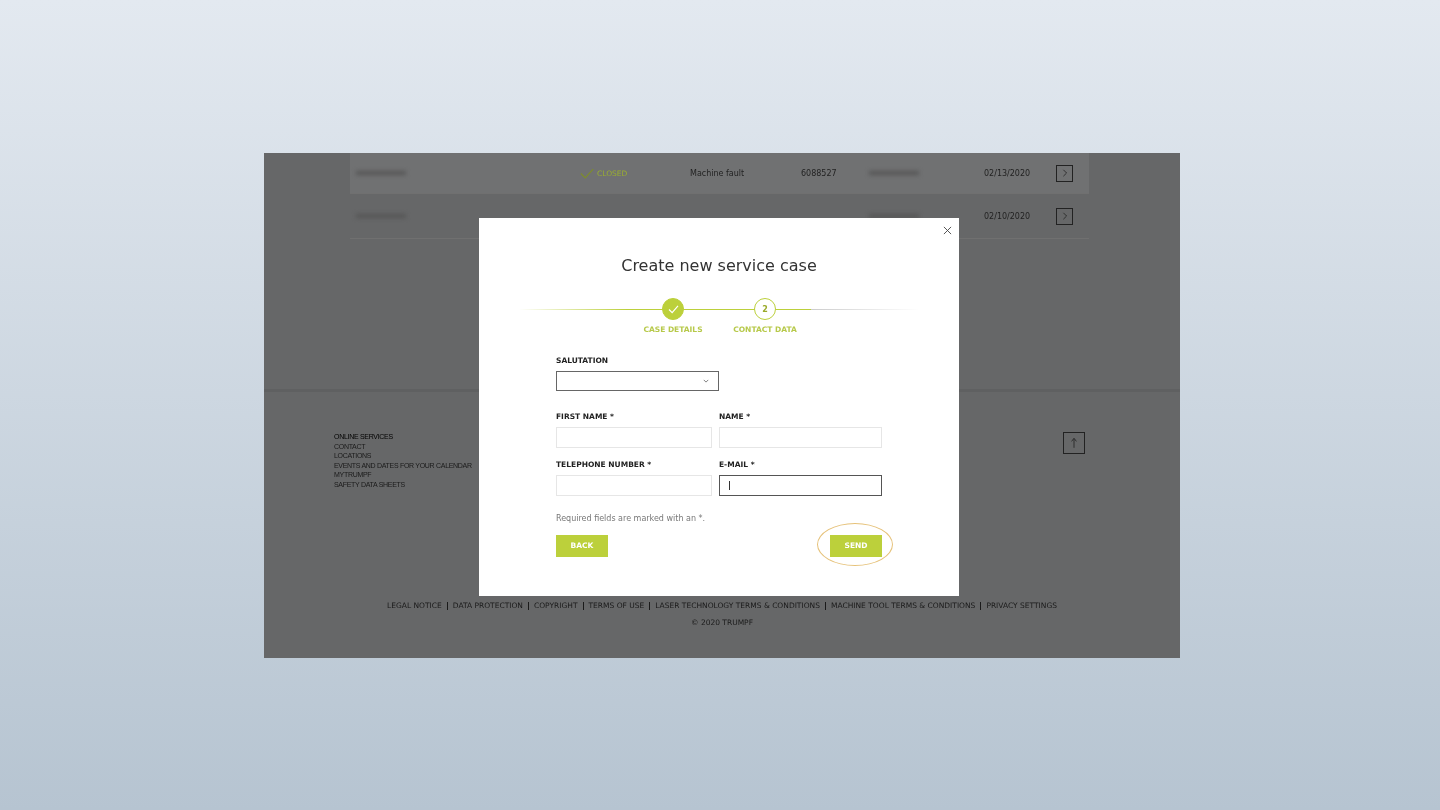 The height and width of the screenshot is (810, 1440). I want to click on table-cell: Machine fault, so click(717, 173).